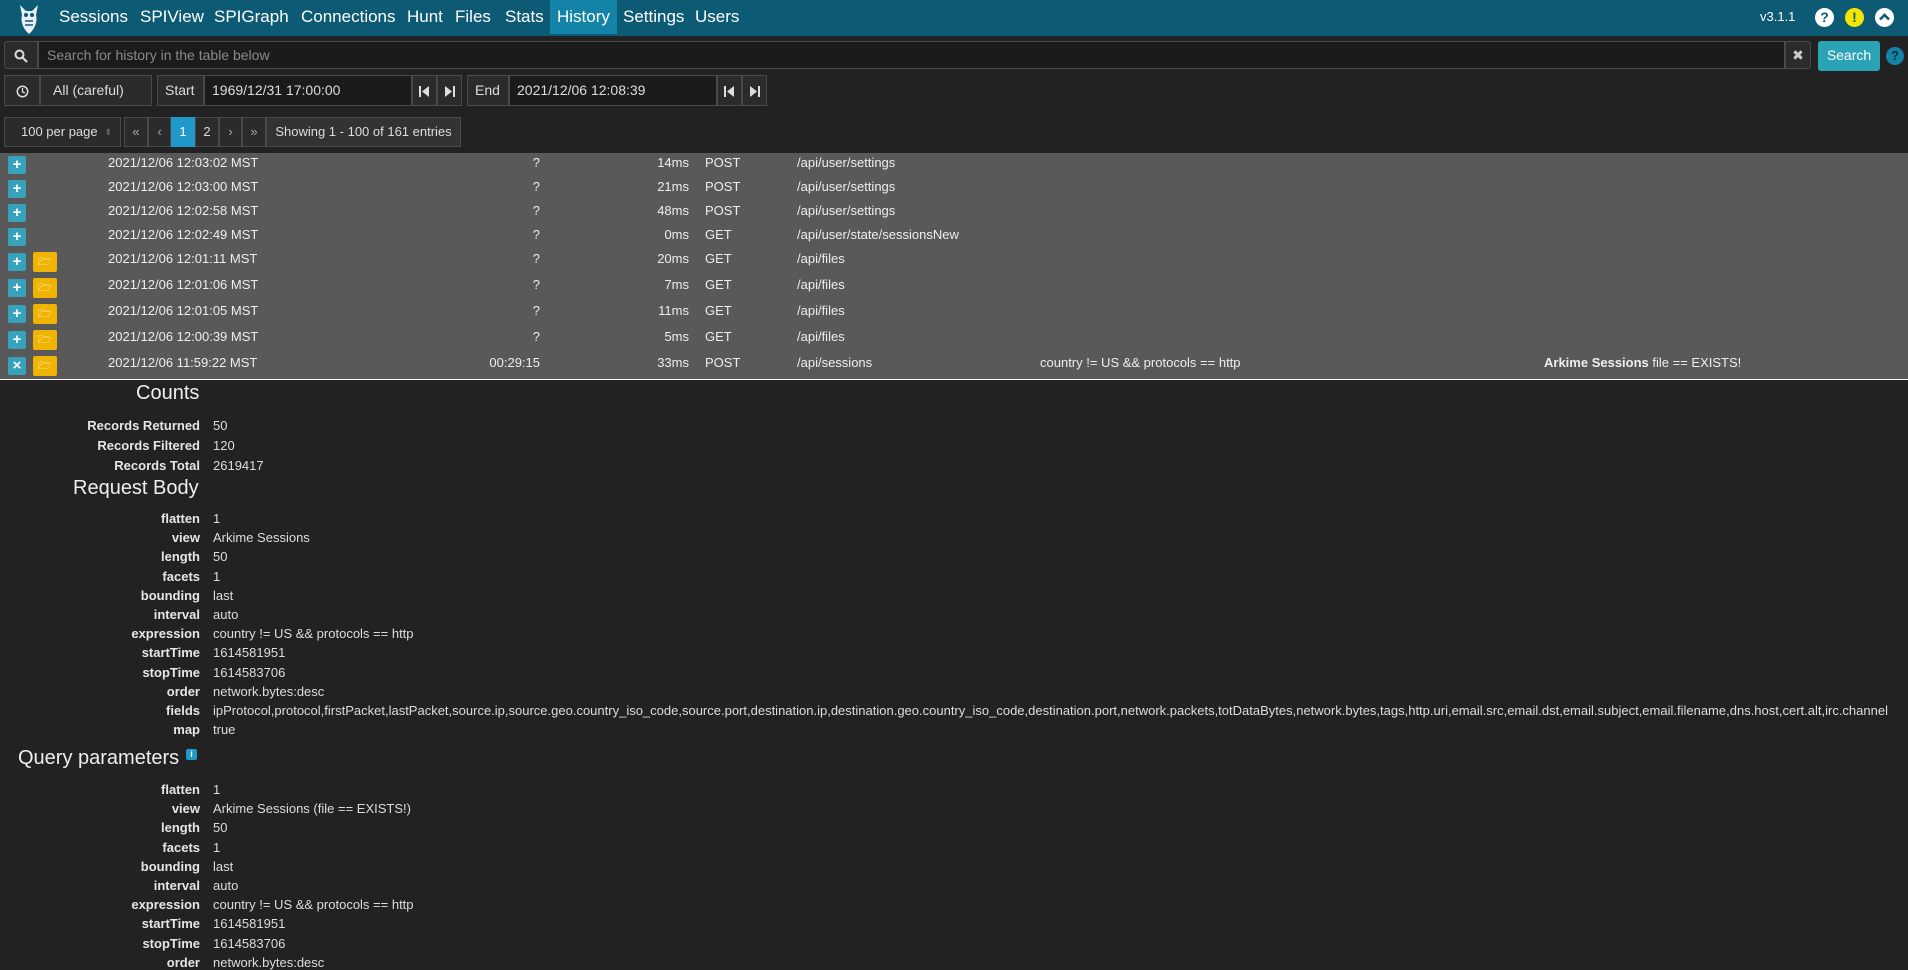  Describe the element at coordinates (183, 691) in the screenshot. I see `body-param-key: order` at that location.